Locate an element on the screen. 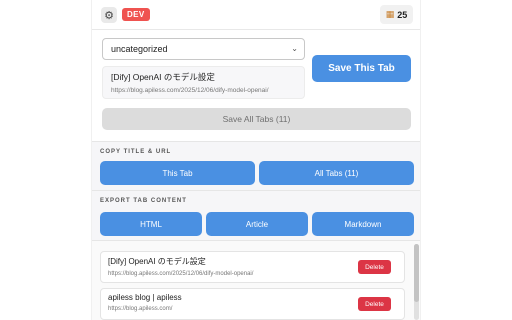 The image size is (512, 320). export-section: EXPORT TAB CONTENT HTML Article Markdown is located at coordinates (256, 215).